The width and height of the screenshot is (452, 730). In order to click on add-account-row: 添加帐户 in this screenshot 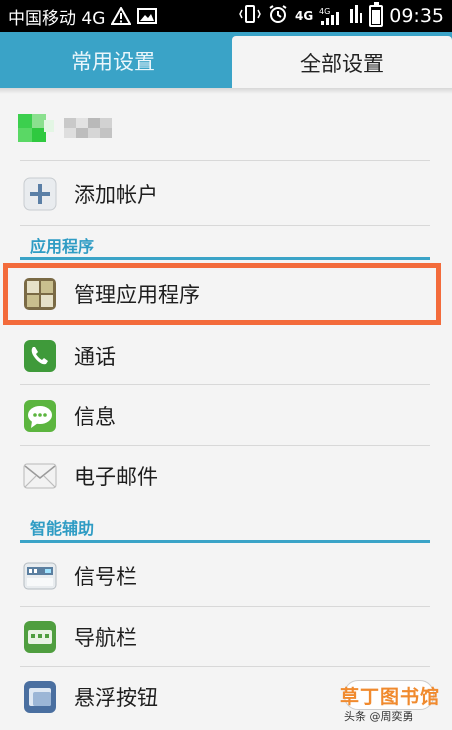, I will do `click(226, 194)`.